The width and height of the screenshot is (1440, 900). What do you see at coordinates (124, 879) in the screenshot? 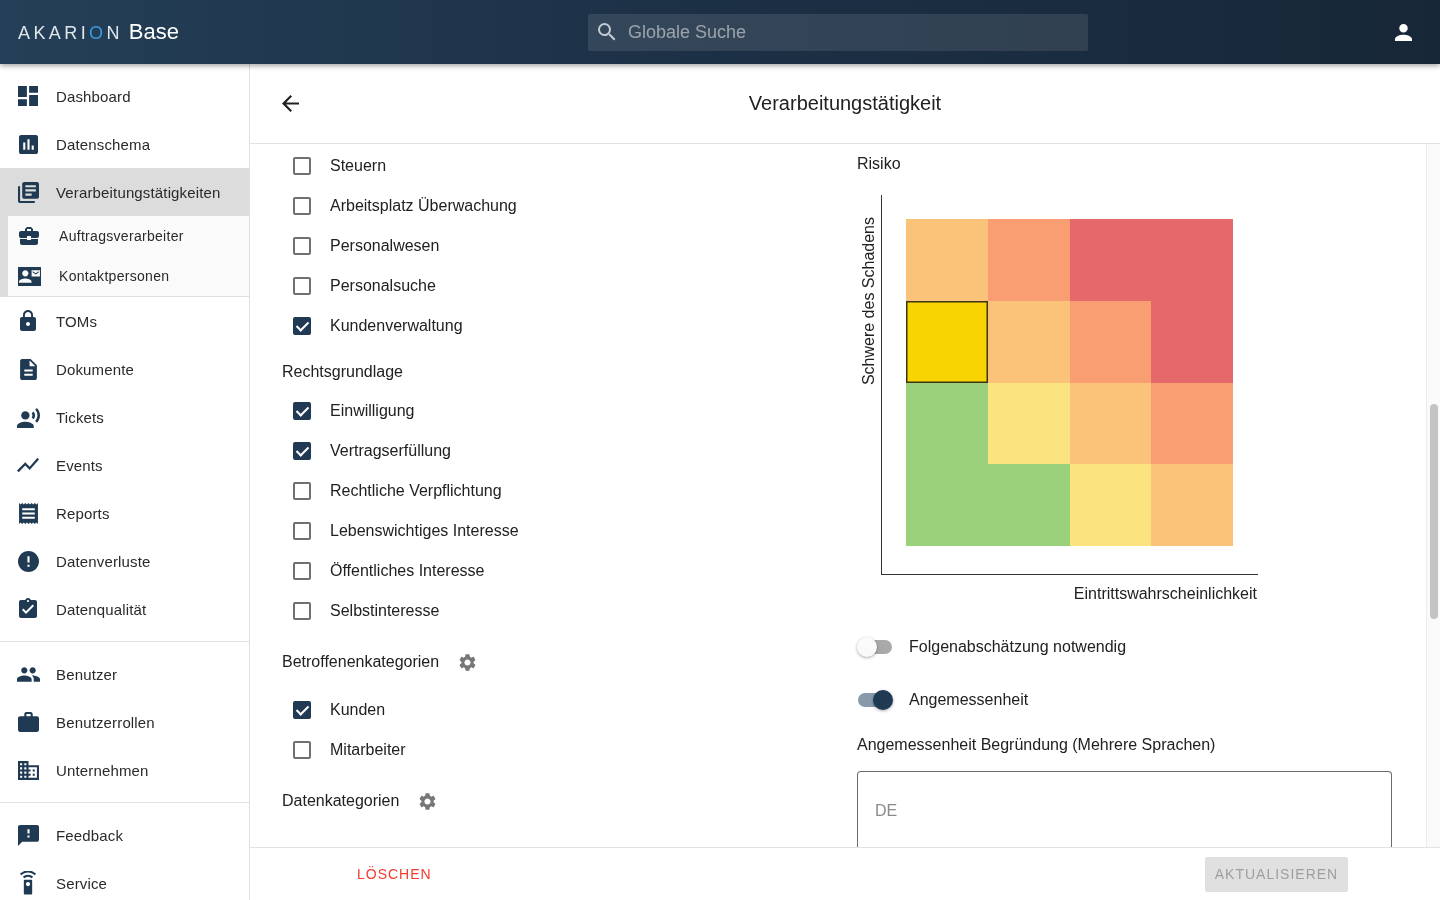
I see `sidebar-item: Service` at bounding box center [124, 879].